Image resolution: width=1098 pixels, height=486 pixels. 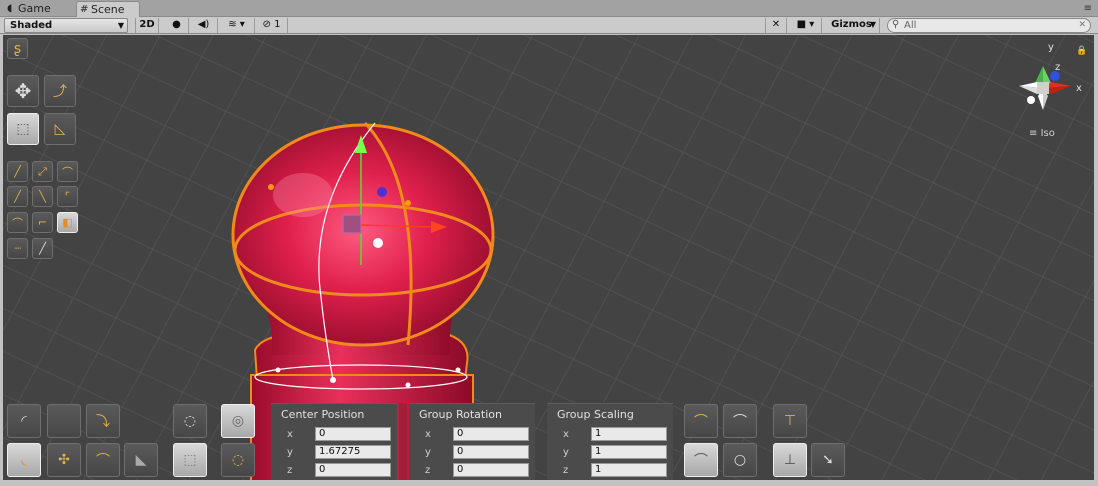 I want to click on tools-icon: ✕, so click(x=776, y=25).